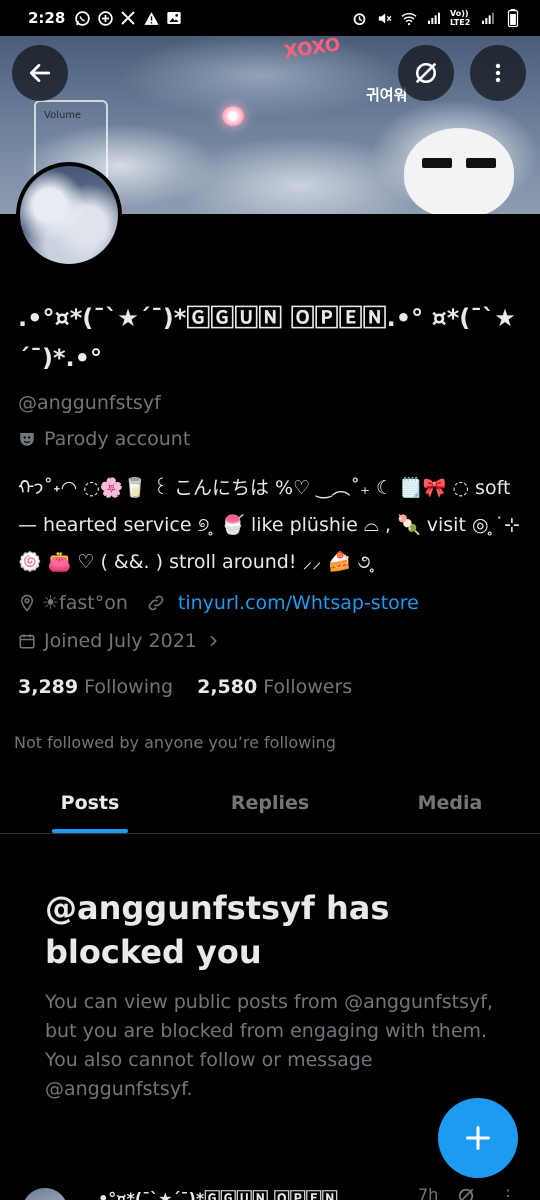 The width and height of the screenshot is (540, 1200). What do you see at coordinates (47, 18) in the screenshot?
I see `status-time: 2:28` at bounding box center [47, 18].